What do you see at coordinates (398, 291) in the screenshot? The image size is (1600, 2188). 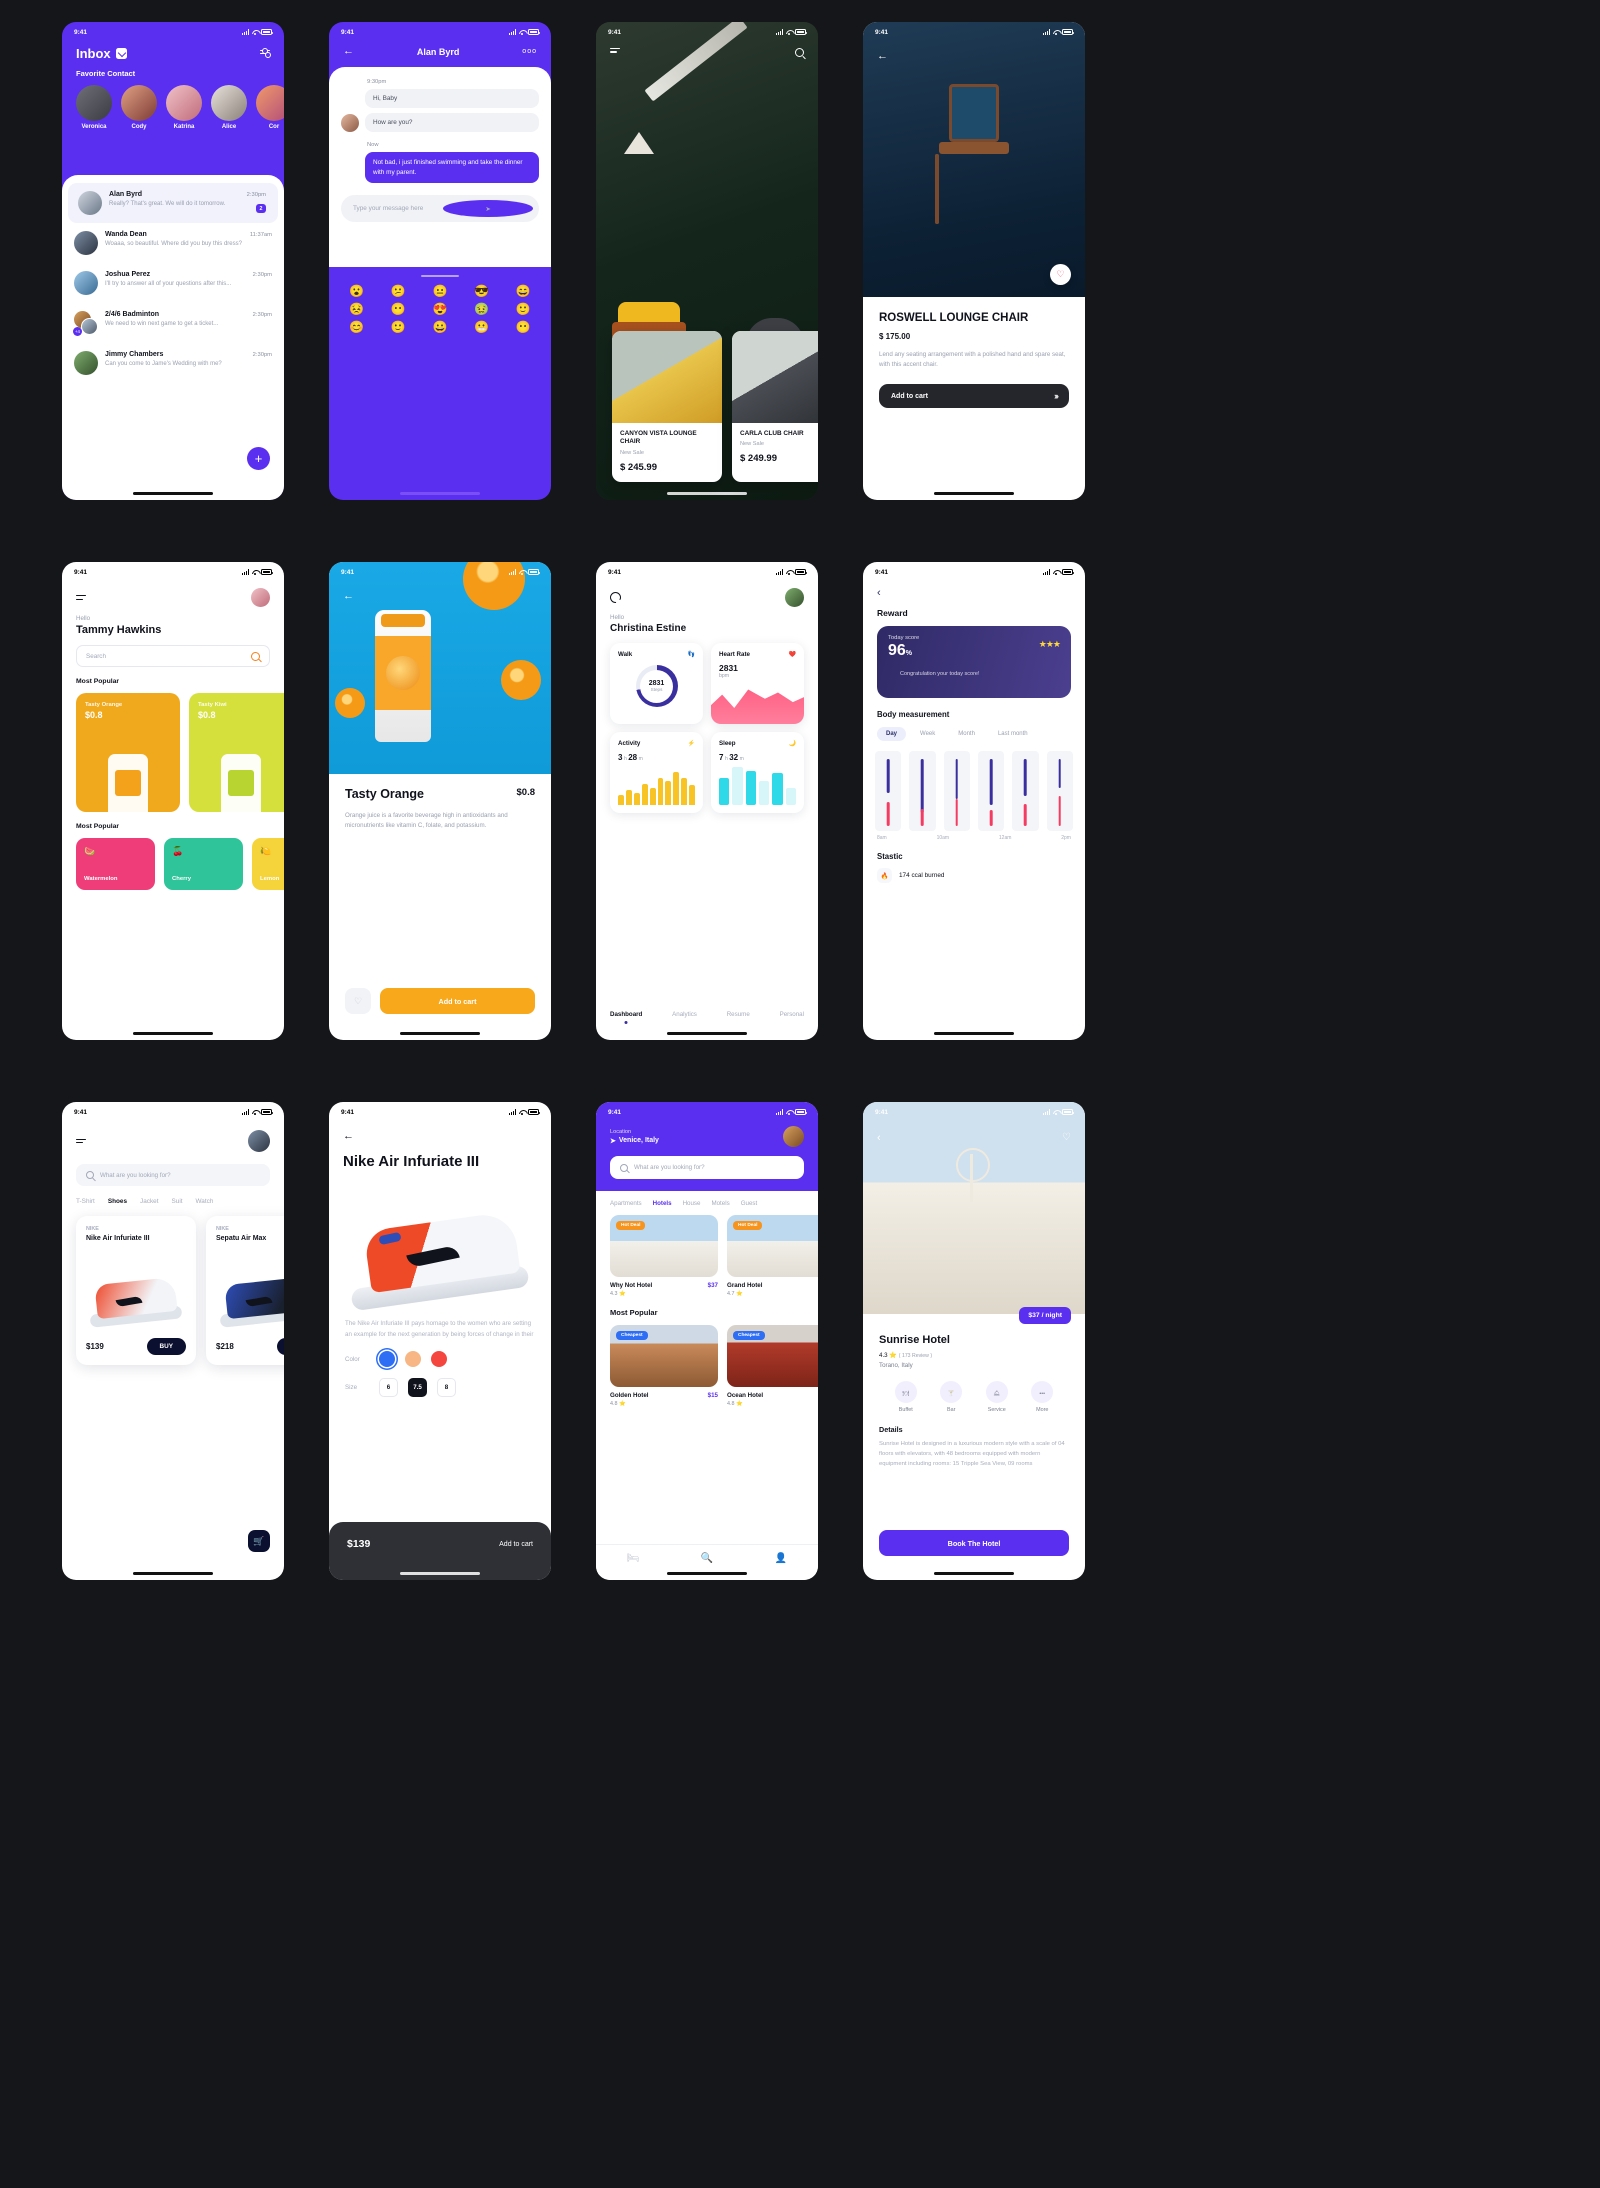 I see `emoji: 😕` at bounding box center [398, 291].